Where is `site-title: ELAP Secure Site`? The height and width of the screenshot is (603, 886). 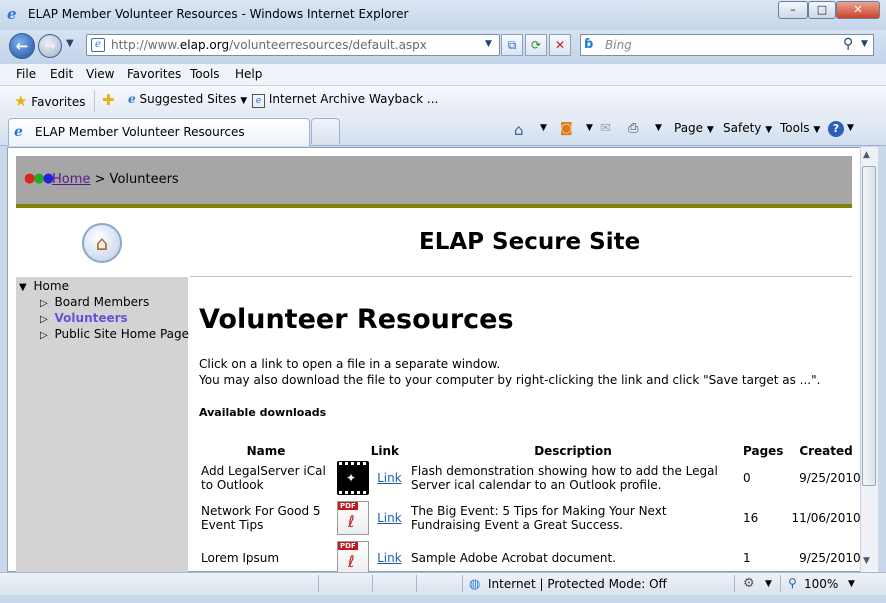
site-title: ELAP Secure Site is located at coordinates (530, 242).